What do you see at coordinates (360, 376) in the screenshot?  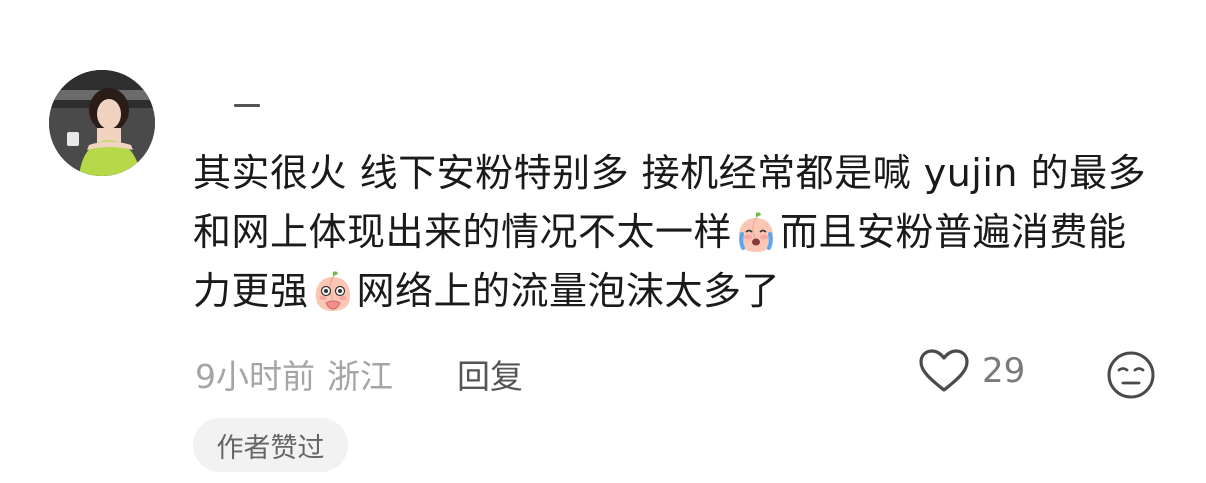 I see `comment-location: 浙江` at bounding box center [360, 376].